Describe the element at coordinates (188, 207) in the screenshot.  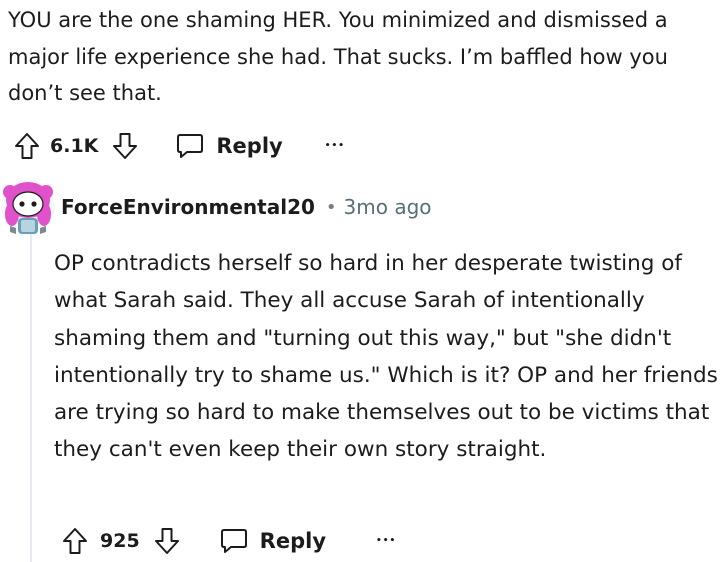
I see `username-link: ForceEnvironmental20` at that location.